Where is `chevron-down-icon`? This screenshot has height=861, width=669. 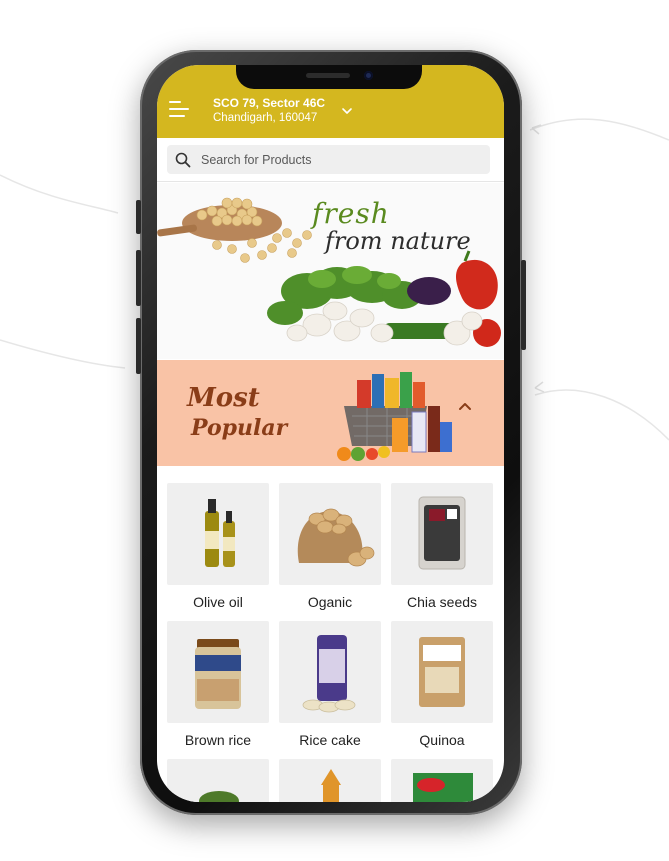
chevron-down-icon is located at coordinates (347, 111).